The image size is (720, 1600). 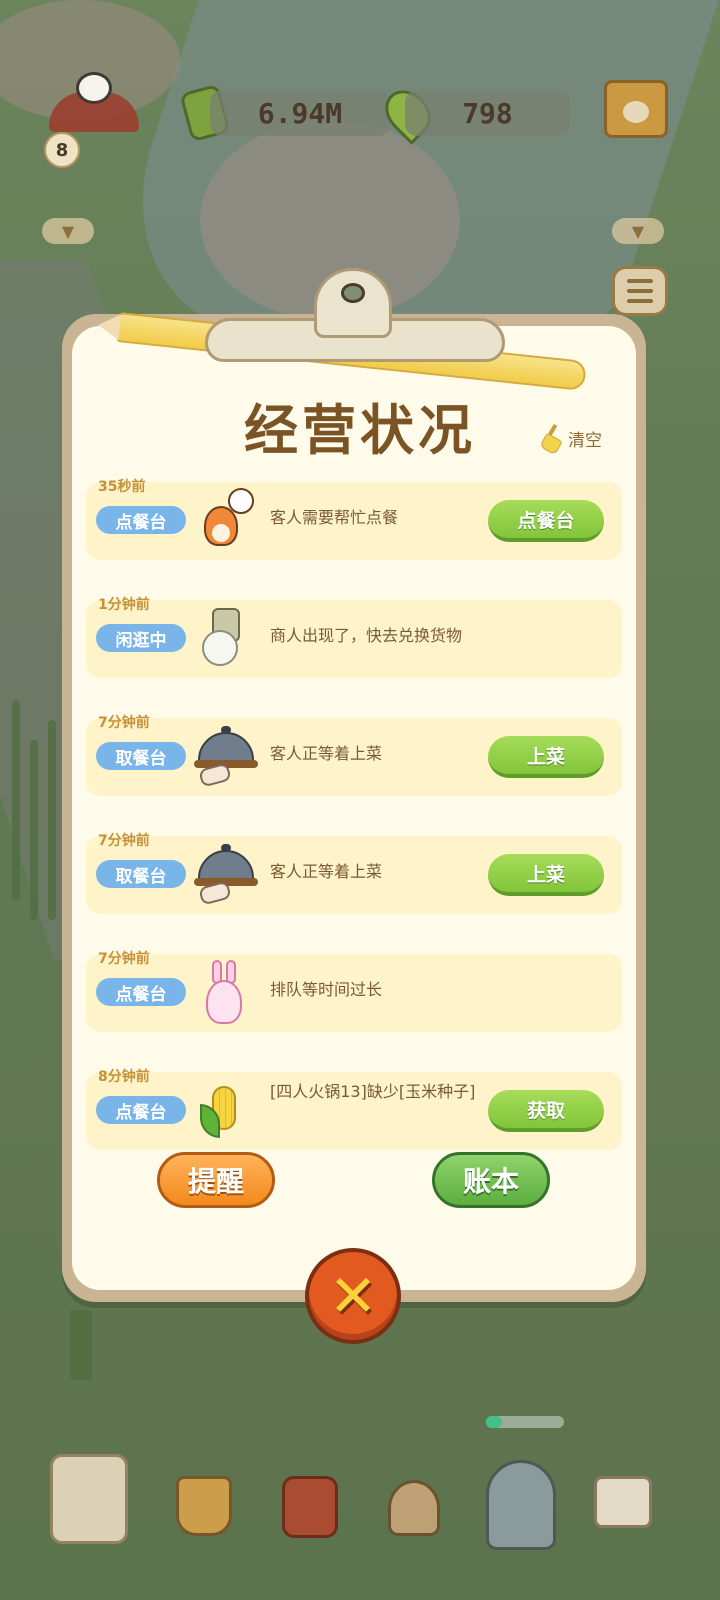 I want to click on bunny-body, so click(x=224, y=1002).